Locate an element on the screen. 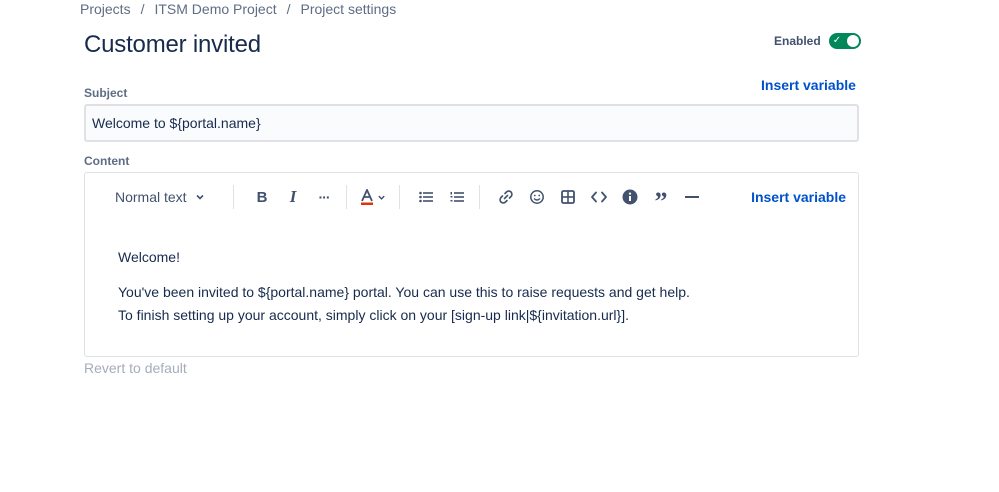  bold-button: B is located at coordinates (262, 197).